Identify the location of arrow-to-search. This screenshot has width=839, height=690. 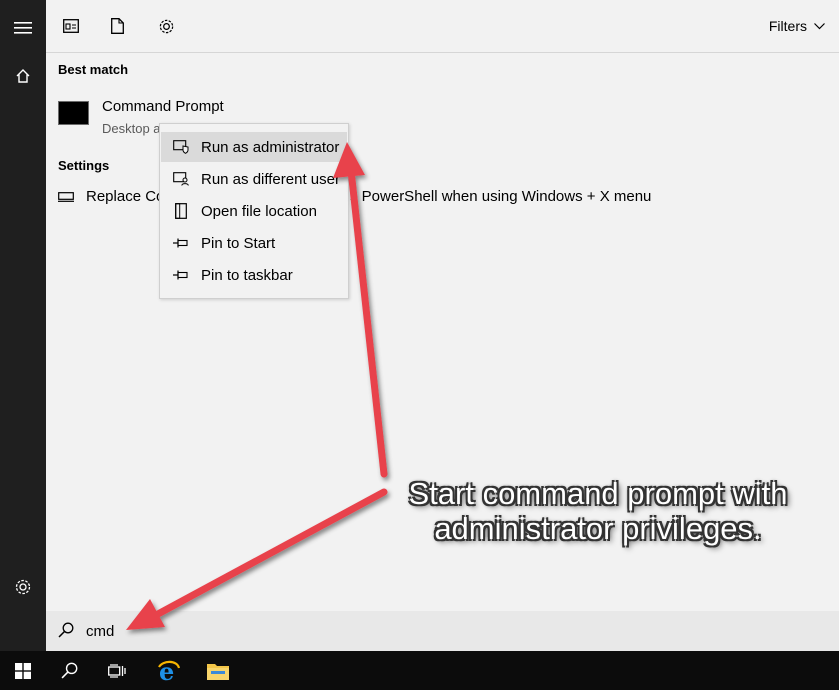
(257, 559).